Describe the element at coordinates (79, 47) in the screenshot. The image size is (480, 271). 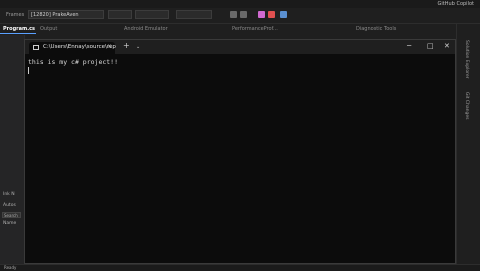
I see `terminal-tab-title: C:\Users\Ennay\source\rep` at that location.